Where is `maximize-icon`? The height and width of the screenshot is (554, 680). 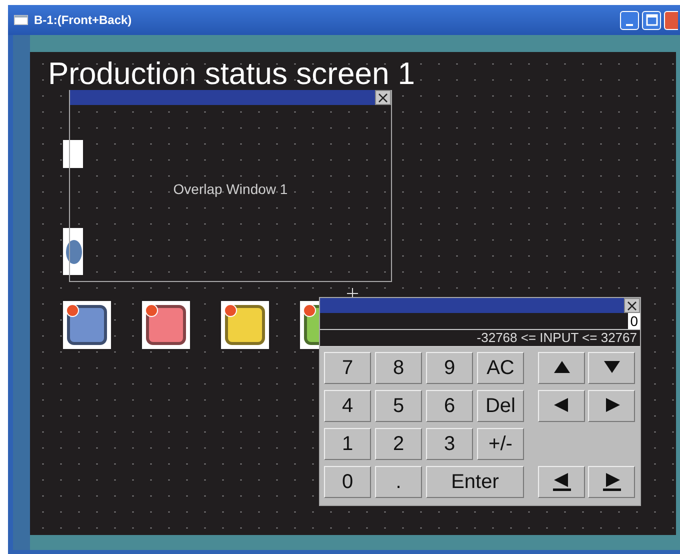
maximize-icon is located at coordinates (652, 20).